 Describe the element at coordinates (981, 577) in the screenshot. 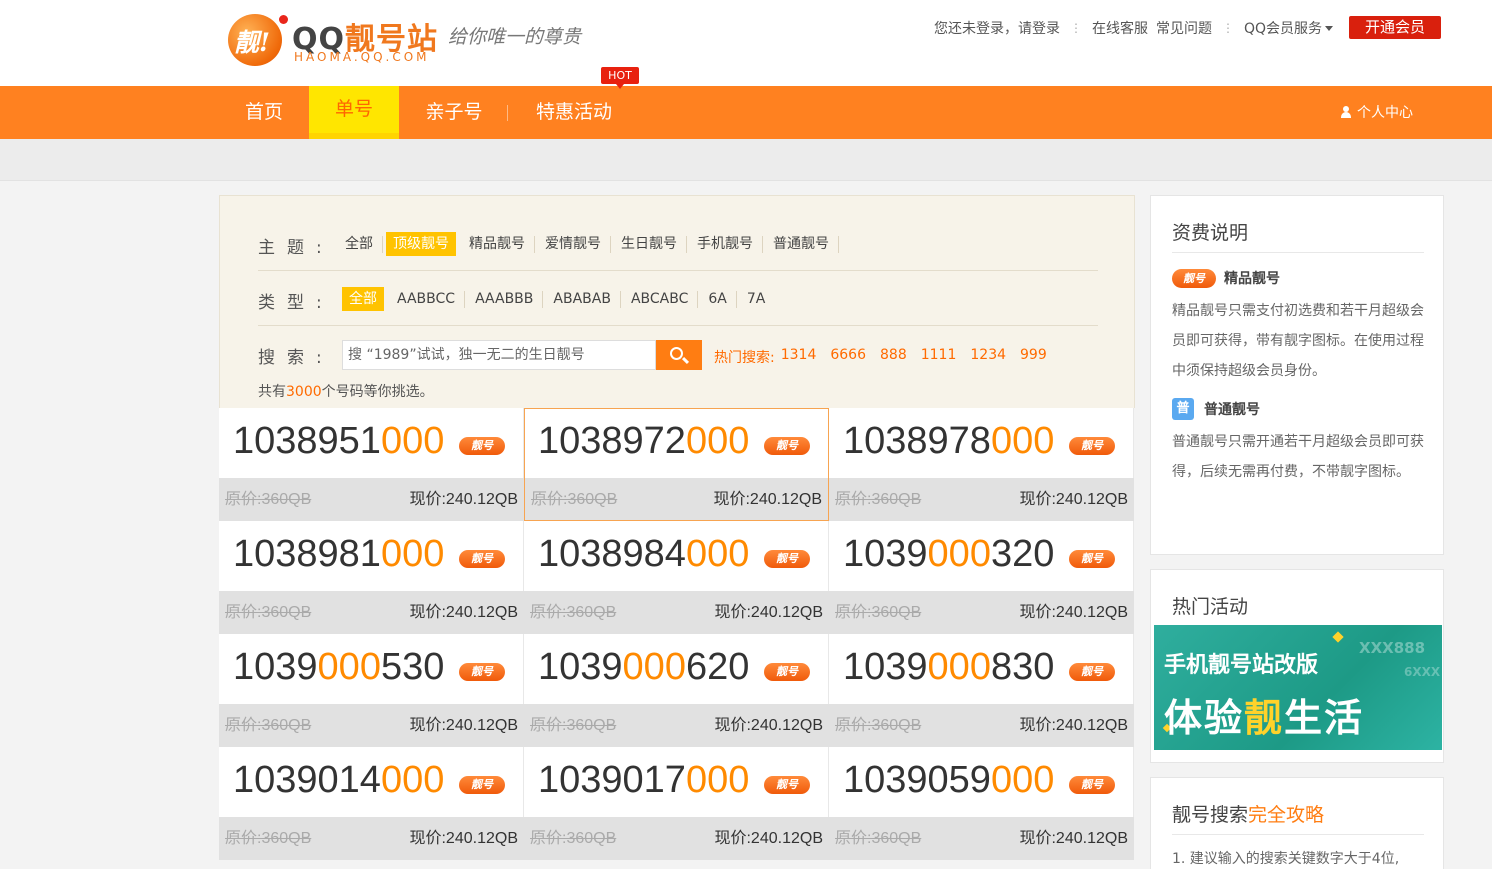

I see `number-card: 1039000320 靓号 原价:360QB 现价:240.12QB` at that location.